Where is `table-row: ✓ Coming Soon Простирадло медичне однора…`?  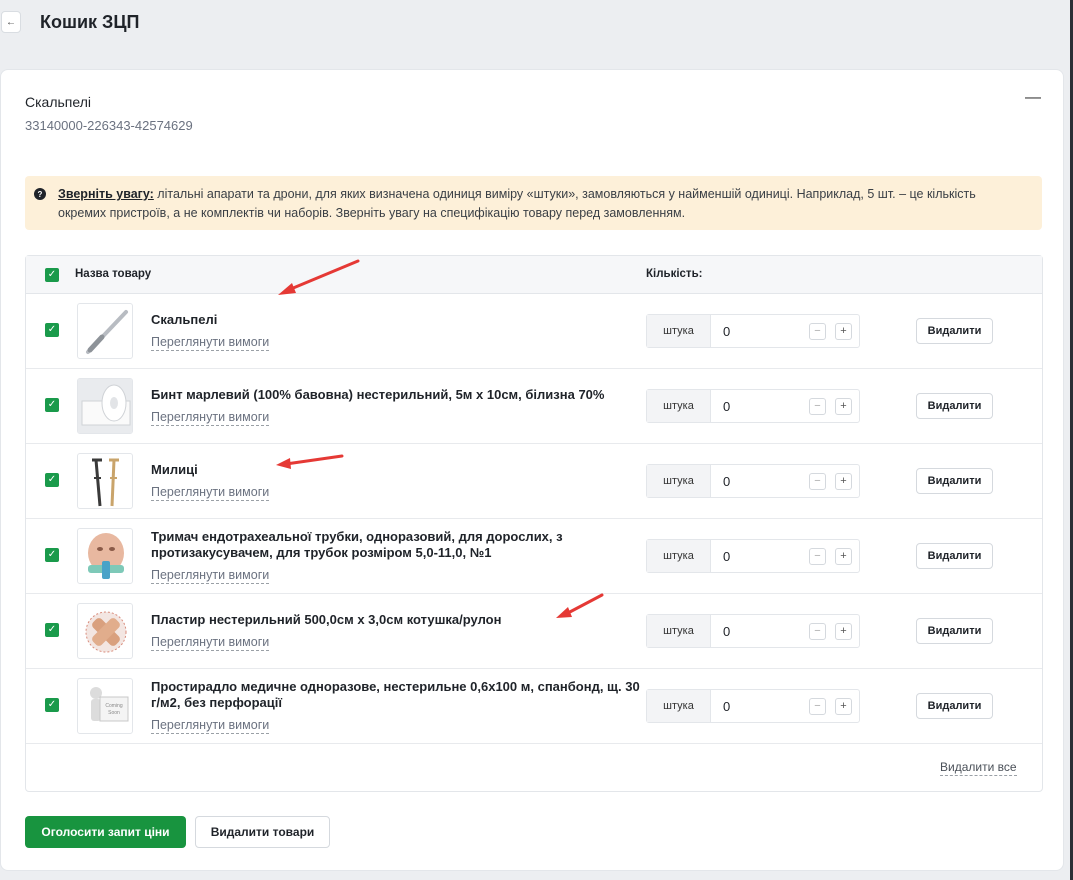
table-row: ✓ Coming Soon Простирадло медичне однора… is located at coordinates (534, 706).